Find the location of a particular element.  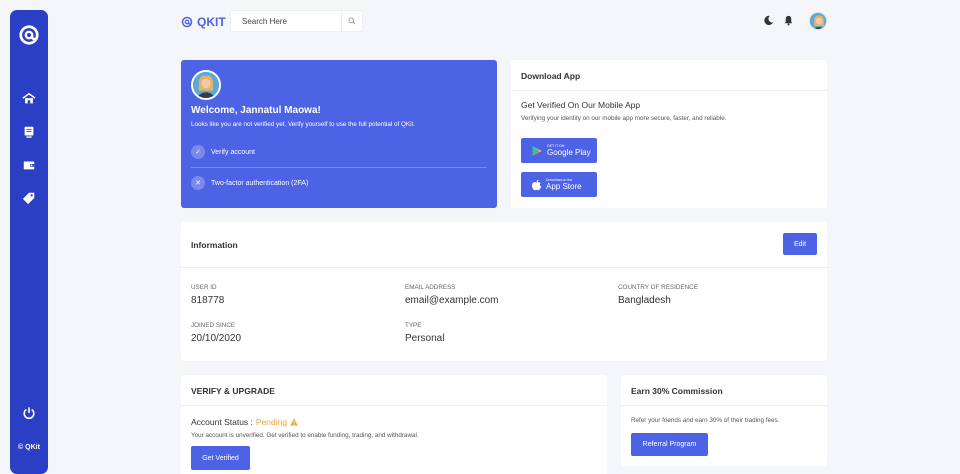

brand-name: QKIT is located at coordinates (211, 22).